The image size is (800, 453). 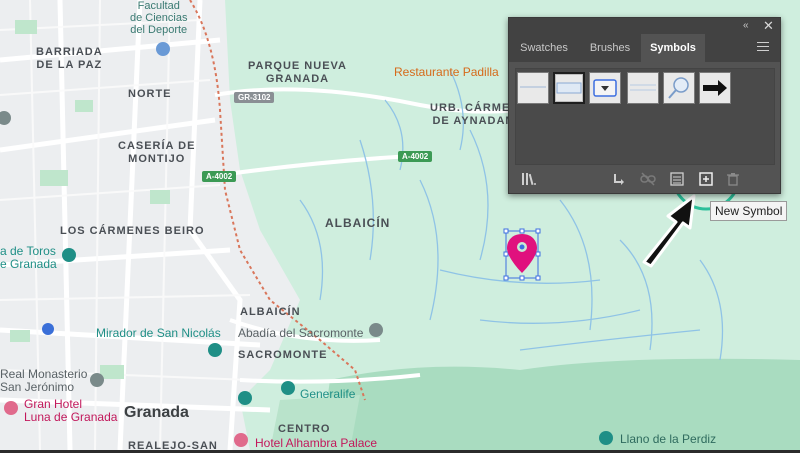 I want to click on arrow-right-icon, so click(x=715, y=88).